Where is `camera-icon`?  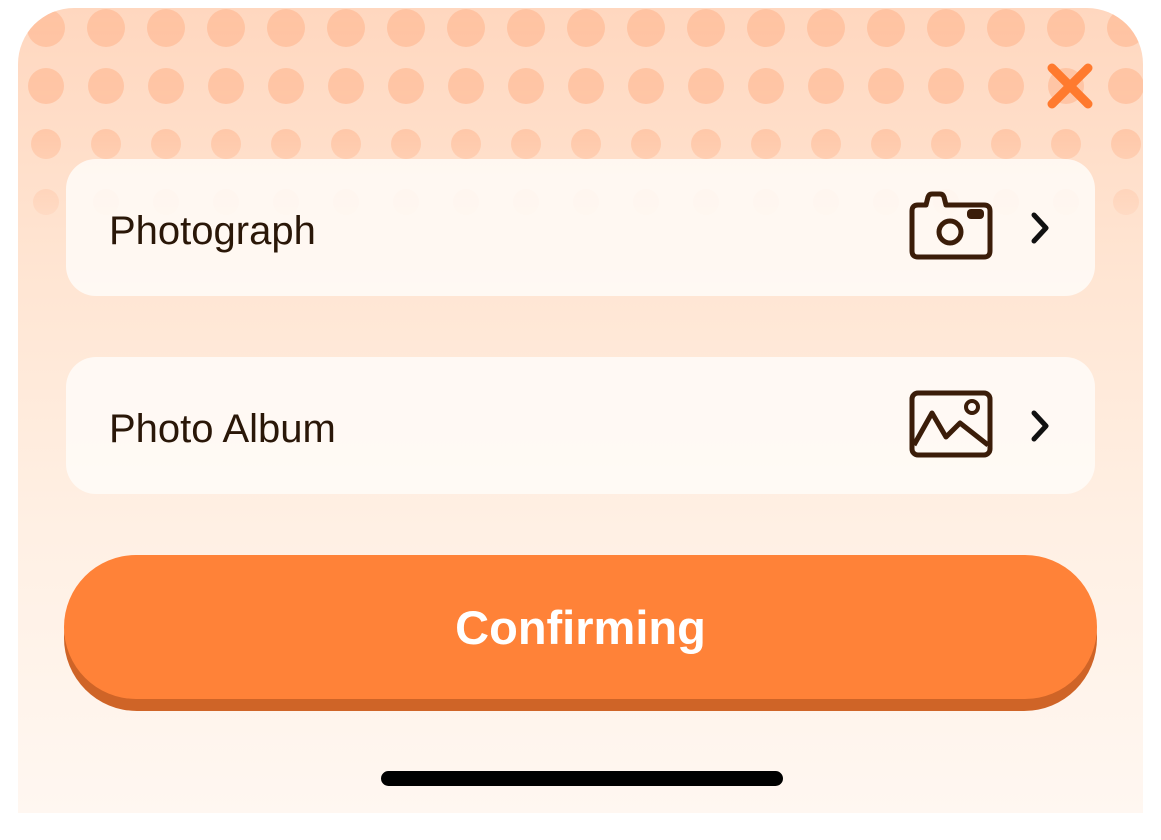
camera-icon is located at coordinates (951, 225).